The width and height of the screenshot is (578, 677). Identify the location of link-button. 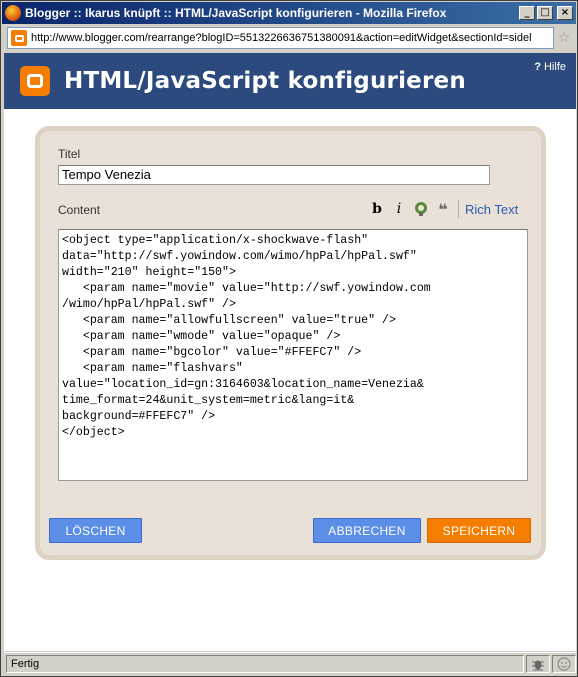
(421, 209).